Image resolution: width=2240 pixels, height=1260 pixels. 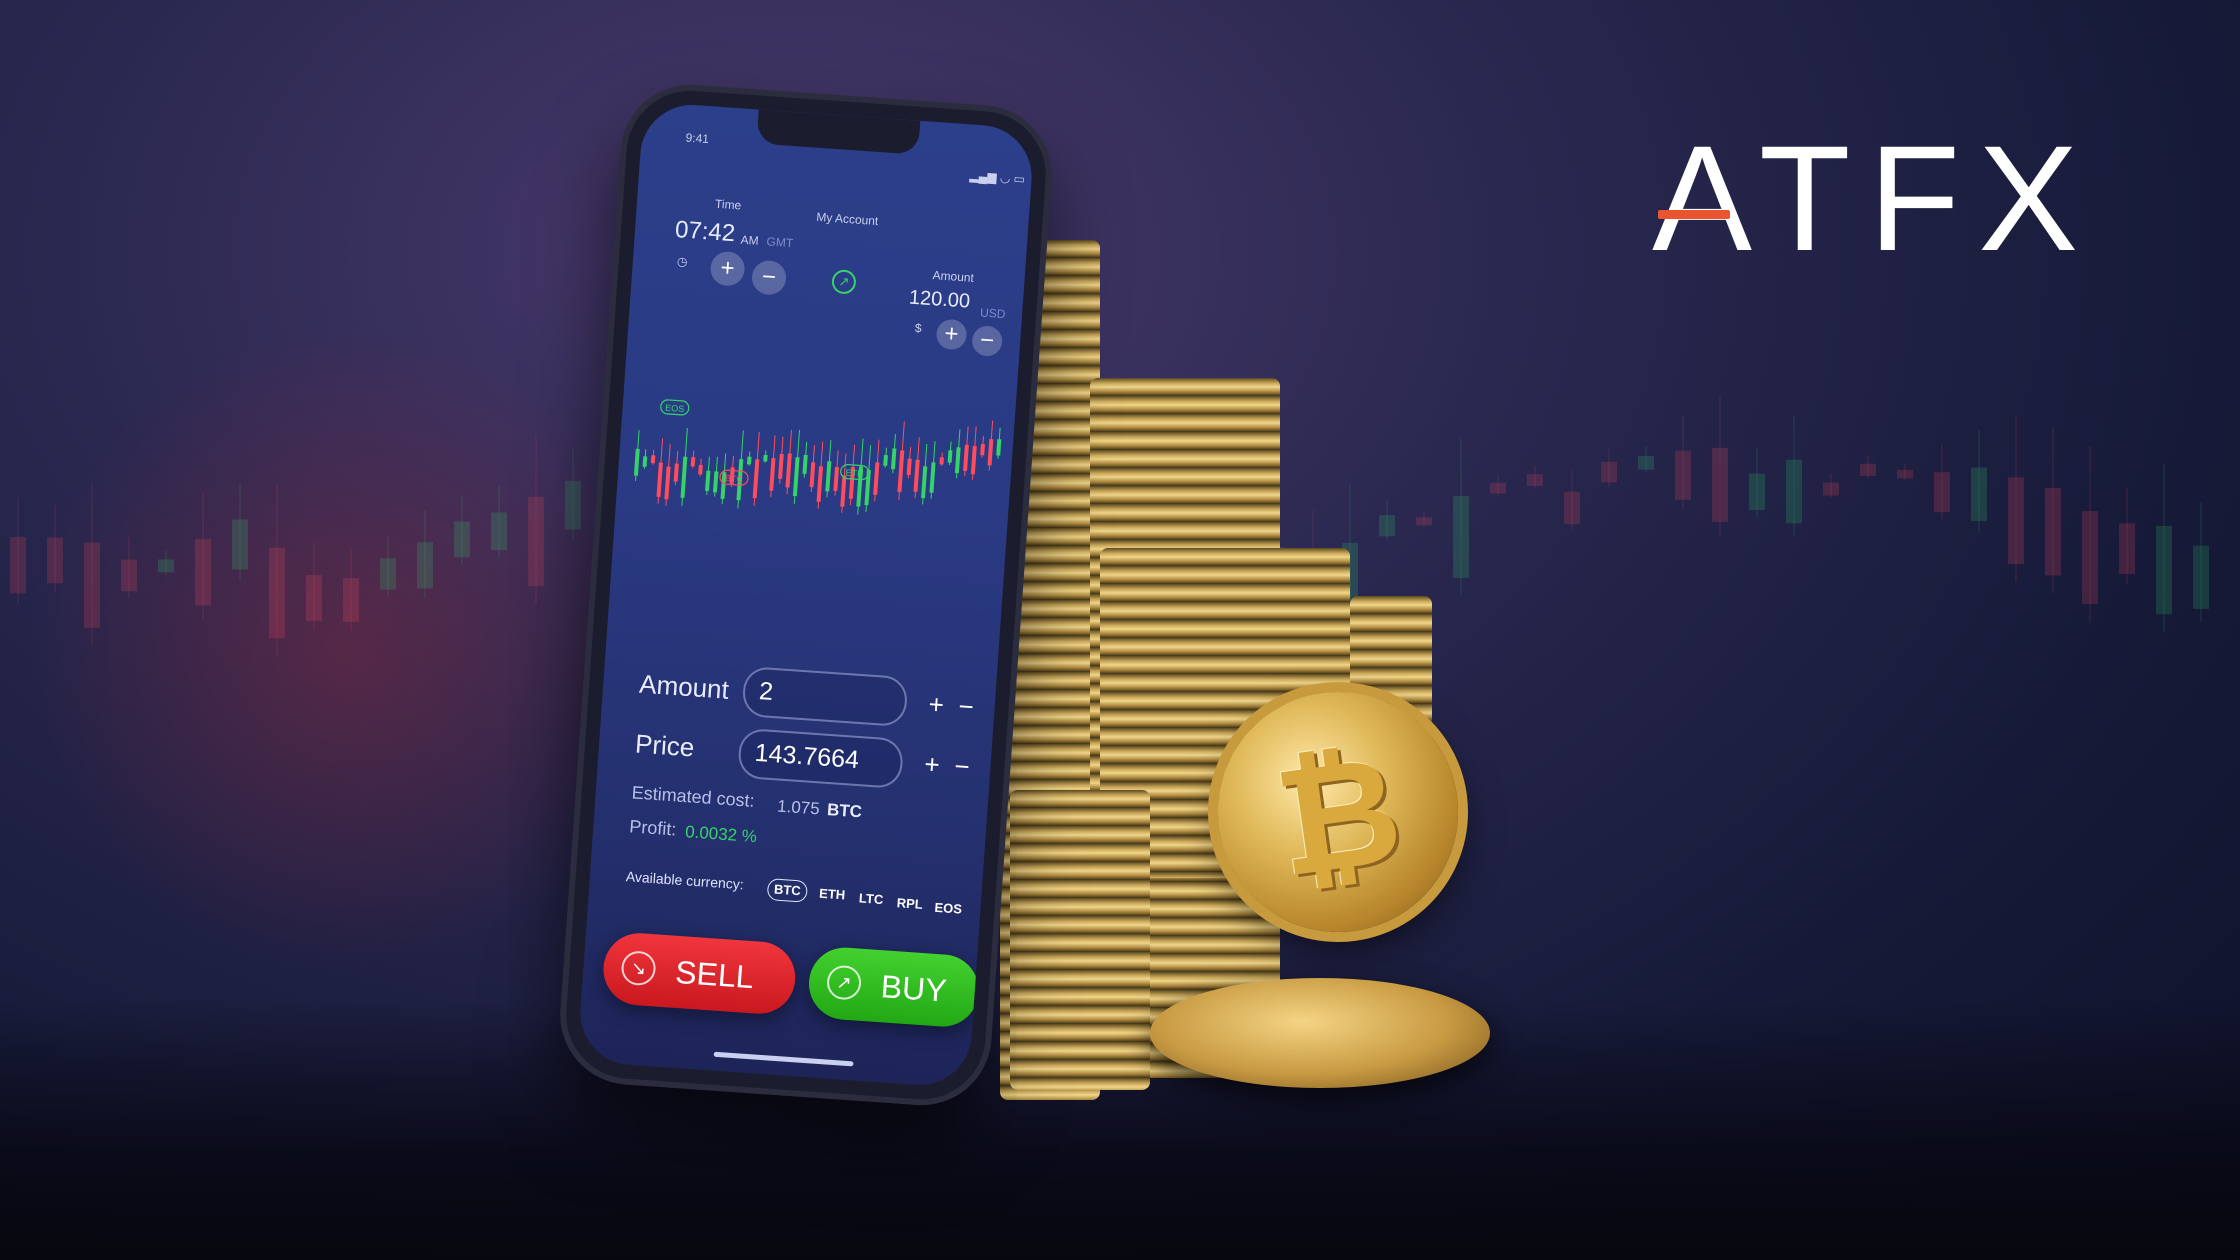 What do you see at coordinates (825, 696) in the screenshot?
I see `amount-field: 2` at bounding box center [825, 696].